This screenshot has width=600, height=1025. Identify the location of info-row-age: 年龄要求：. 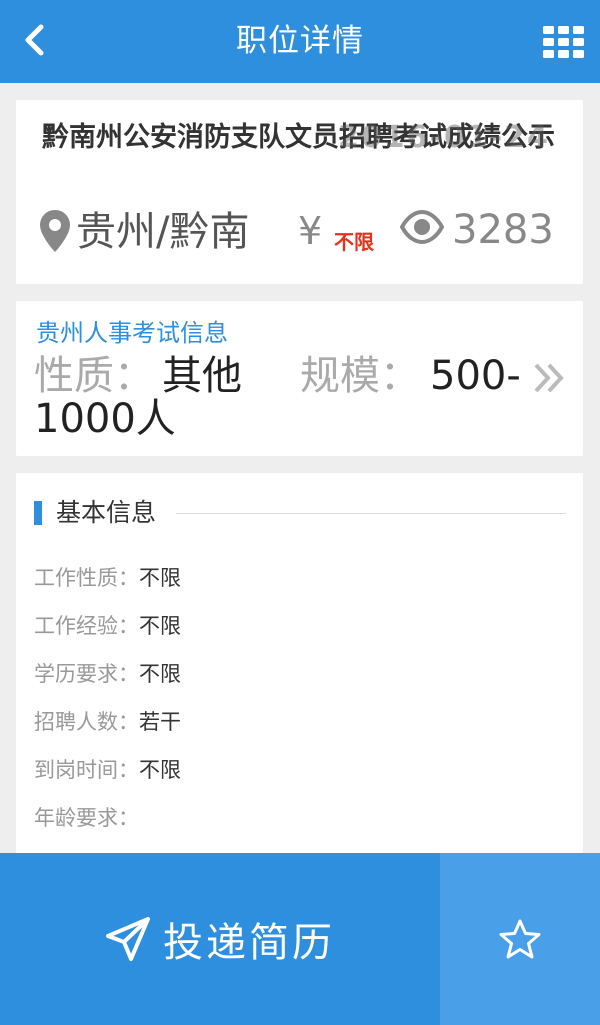
(86, 818).